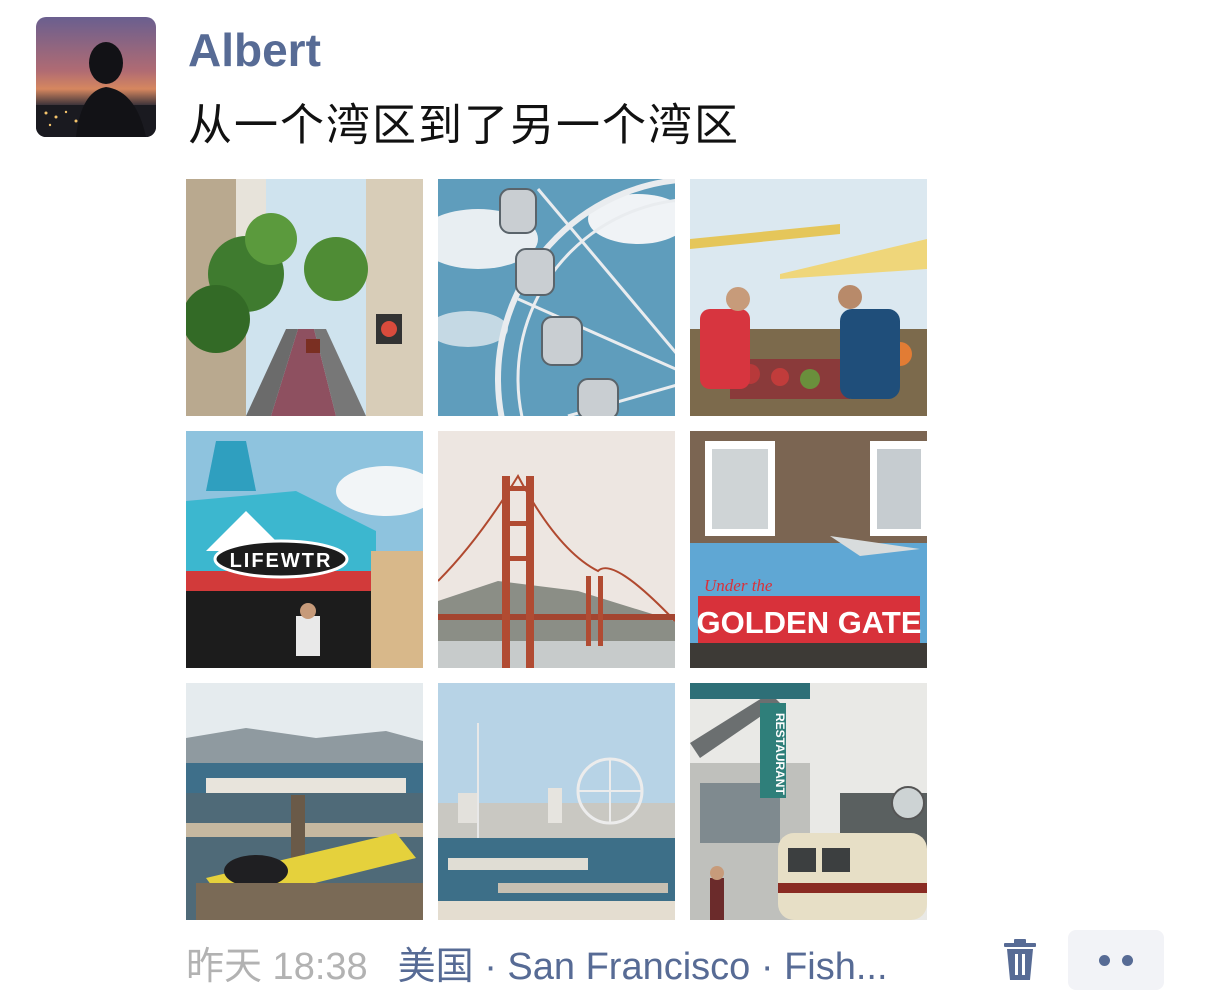 This screenshot has width=1206, height=1008. I want to click on photo-streetcar-restaurant: RESTAURANT, so click(808, 801).